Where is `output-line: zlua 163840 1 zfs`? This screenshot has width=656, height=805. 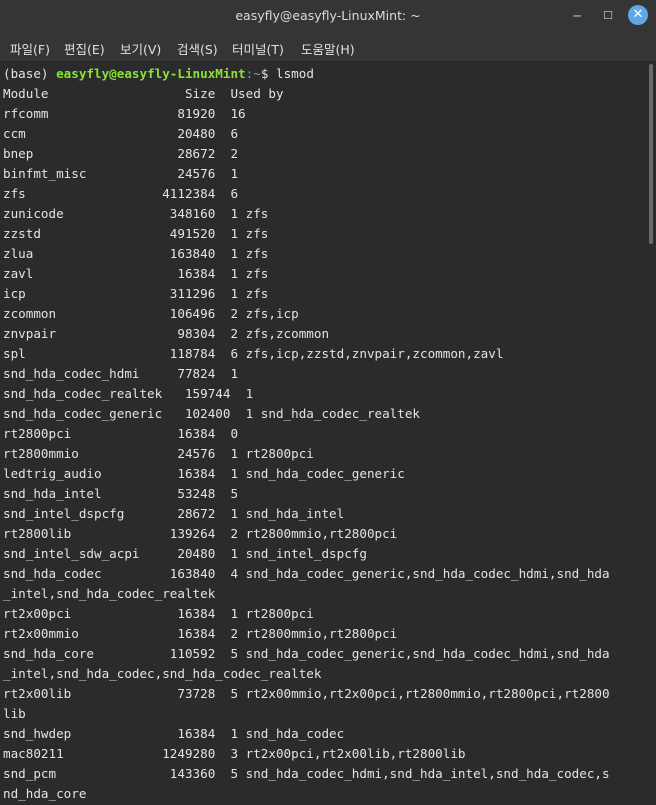
output-line: zlua 163840 1 zfs is located at coordinates (136, 253).